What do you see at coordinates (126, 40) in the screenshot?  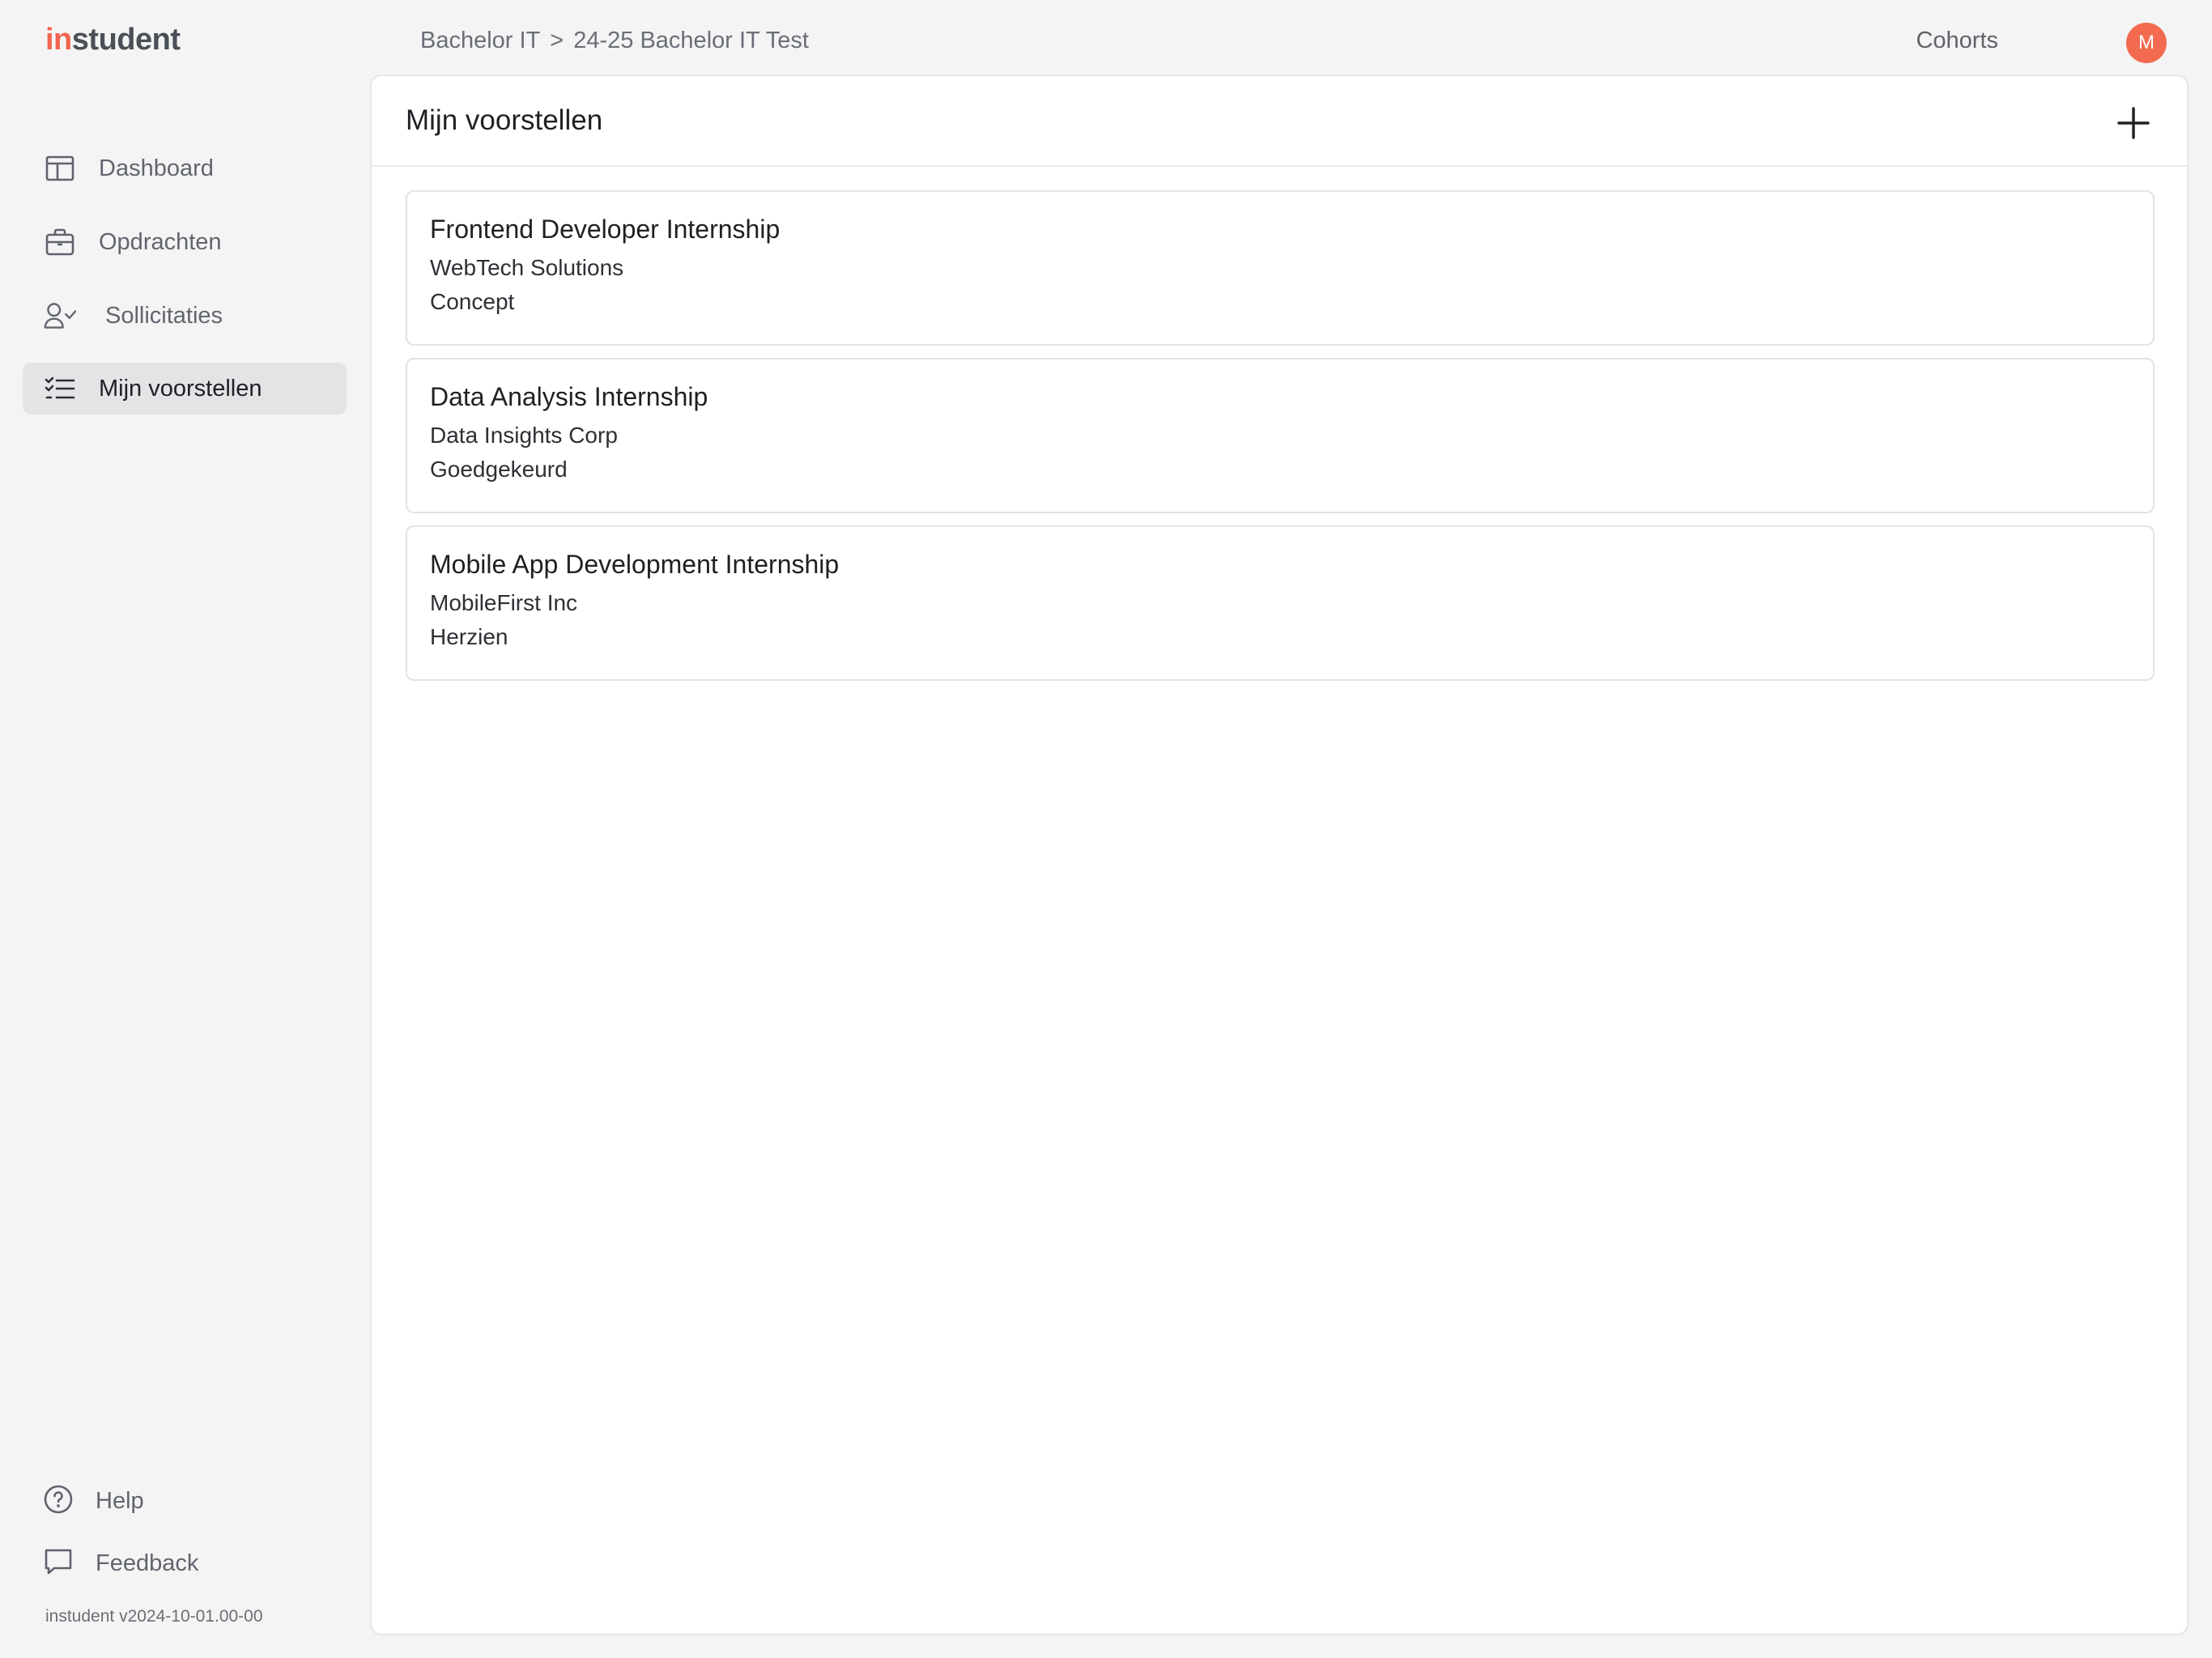 I see `logo-suffix: student` at bounding box center [126, 40].